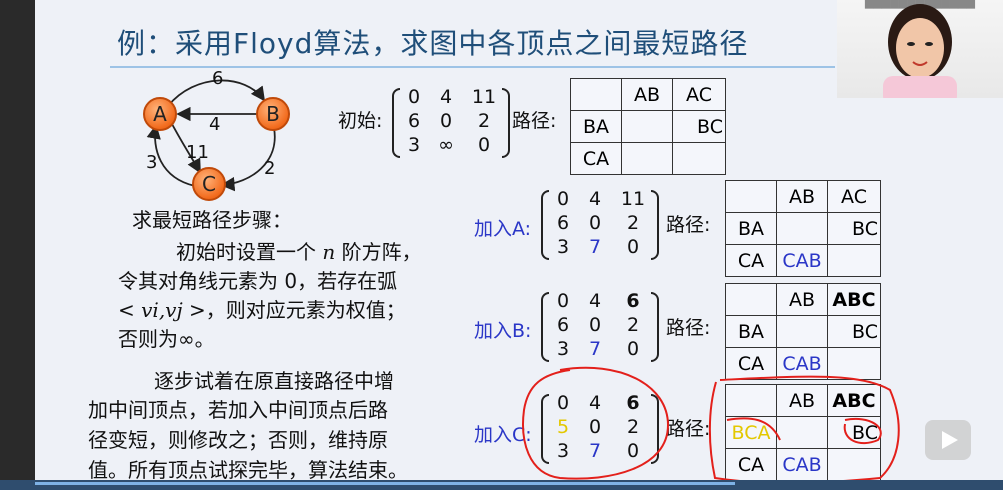  I want to click on presenter-figure, so click(920, 51).